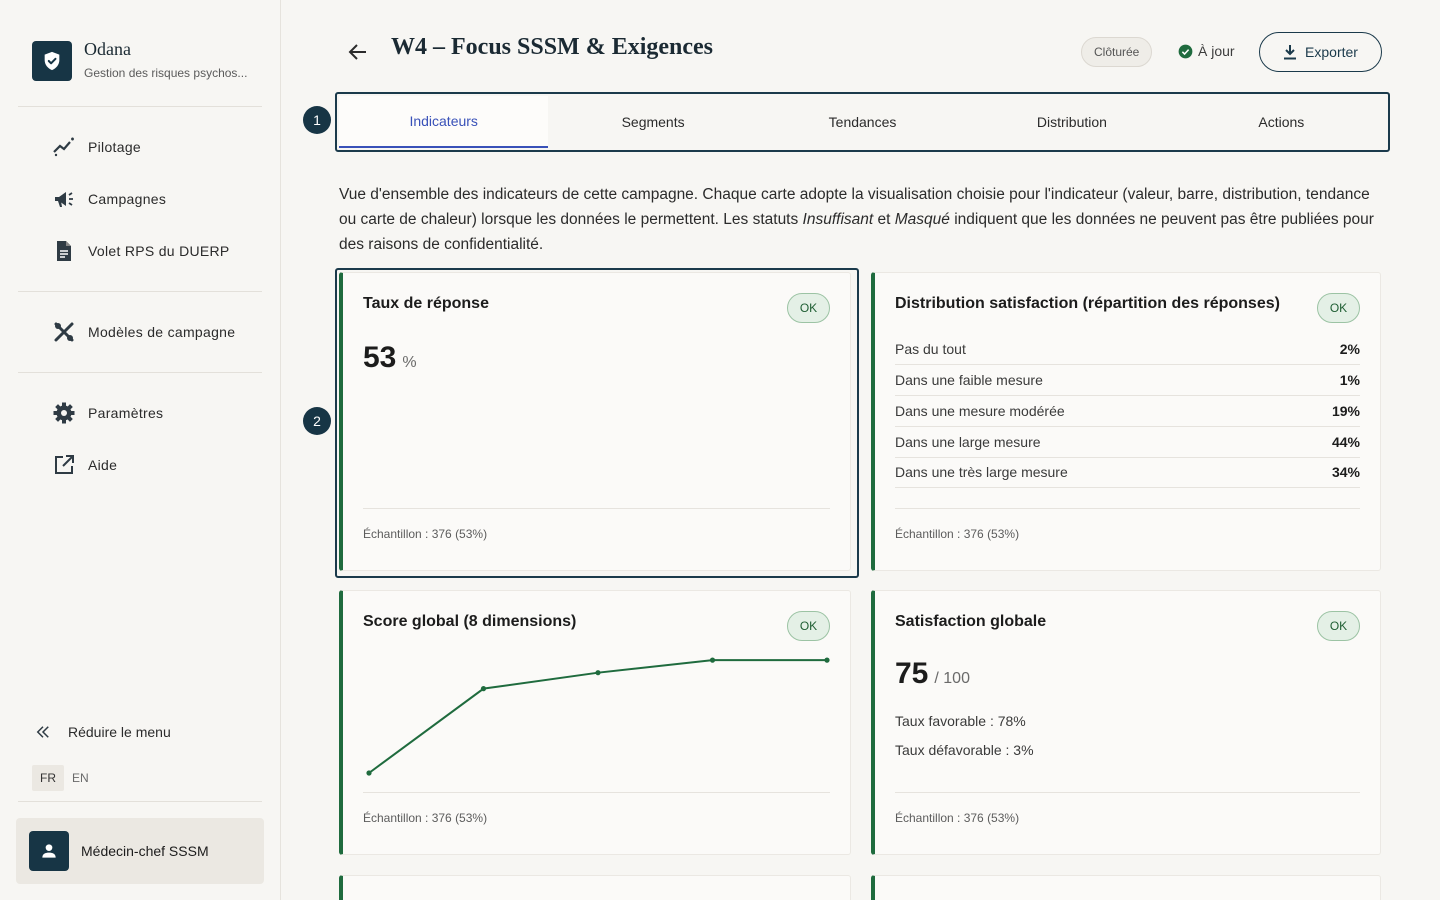 Image resolution: width=1440 pixels, height=900 pixels. I want to click on step-marker: 1, so click(317, 120).